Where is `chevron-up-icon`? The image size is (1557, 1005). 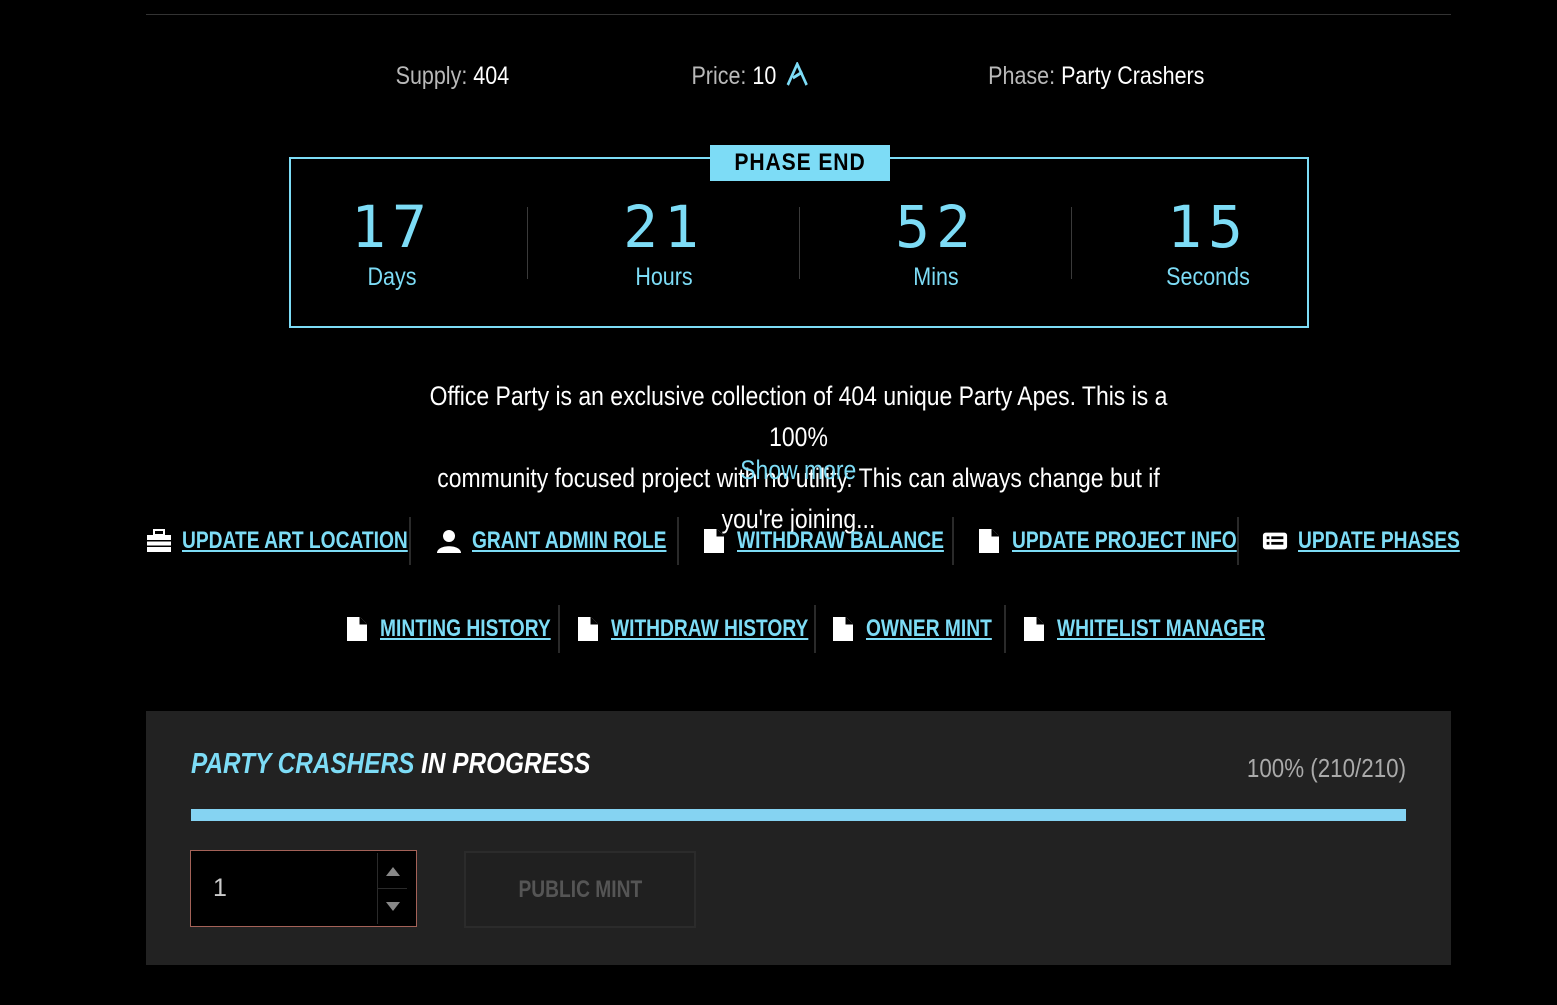 chevron-up-icon is located at coordinates (392, 871).